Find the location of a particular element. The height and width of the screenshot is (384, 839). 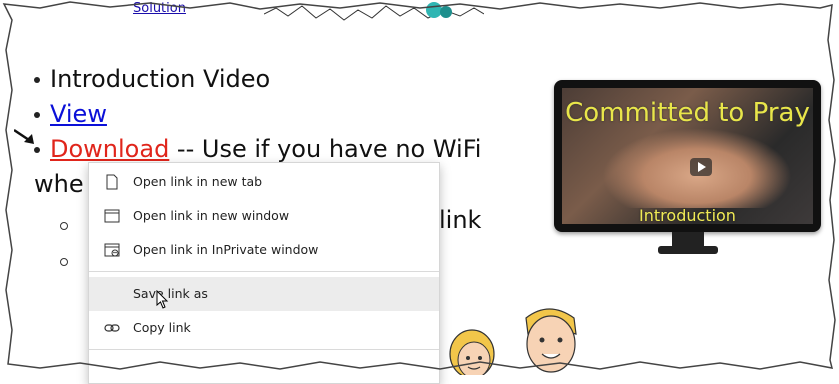

menu-item-save-link-as: Save link as is located at coordinates (264, 294).